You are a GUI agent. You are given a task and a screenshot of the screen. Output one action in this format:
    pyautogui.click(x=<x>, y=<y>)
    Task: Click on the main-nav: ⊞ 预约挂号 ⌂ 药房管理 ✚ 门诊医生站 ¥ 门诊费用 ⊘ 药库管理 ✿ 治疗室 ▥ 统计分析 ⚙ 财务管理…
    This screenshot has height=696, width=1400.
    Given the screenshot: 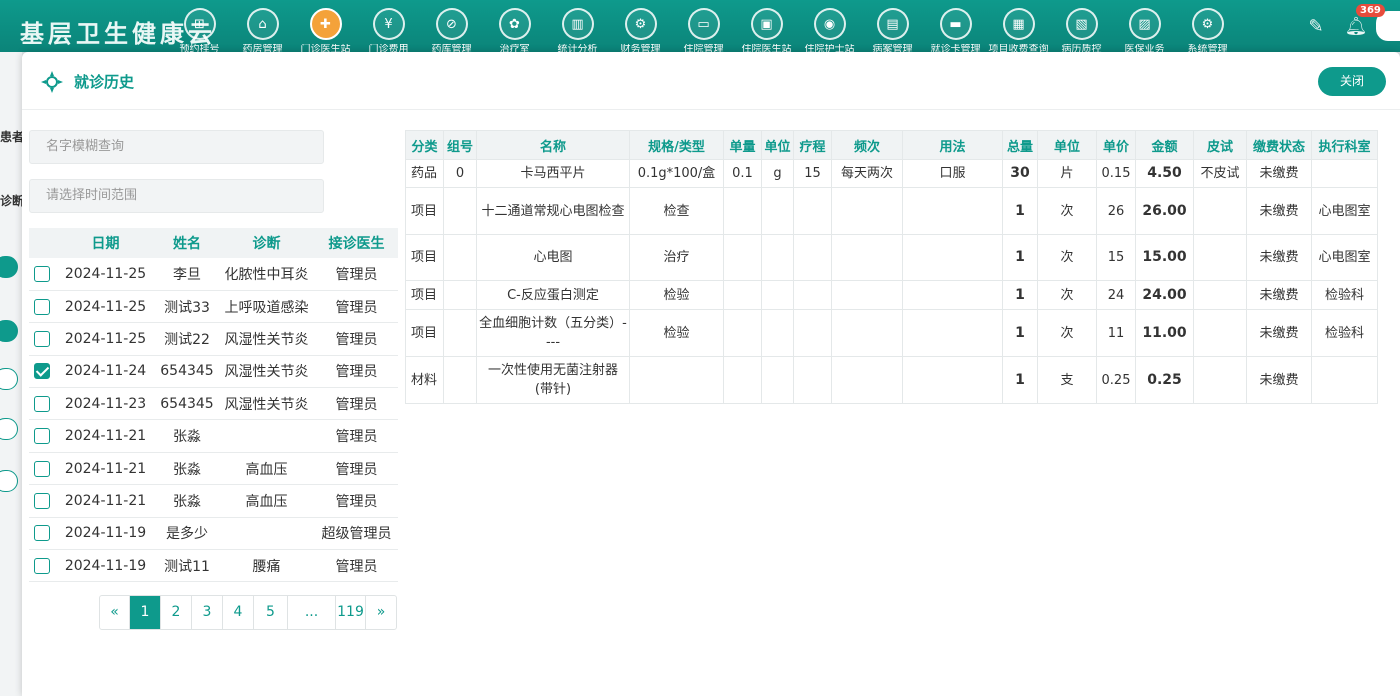 What is the action you would take?
    pyautogui.click(x=703, y=29)
    